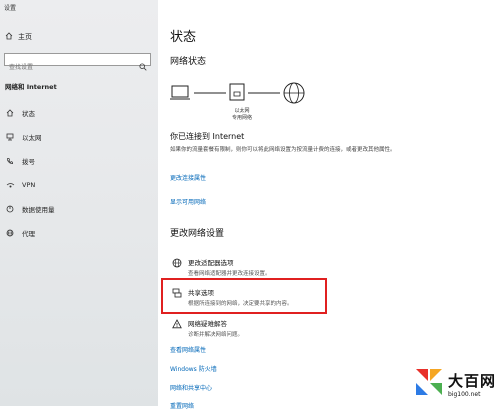 This screenshot has width=500, height=410. Describe the element at coordinates (10, 137) in the screenshot. I see `ethernet-icon` at that location.